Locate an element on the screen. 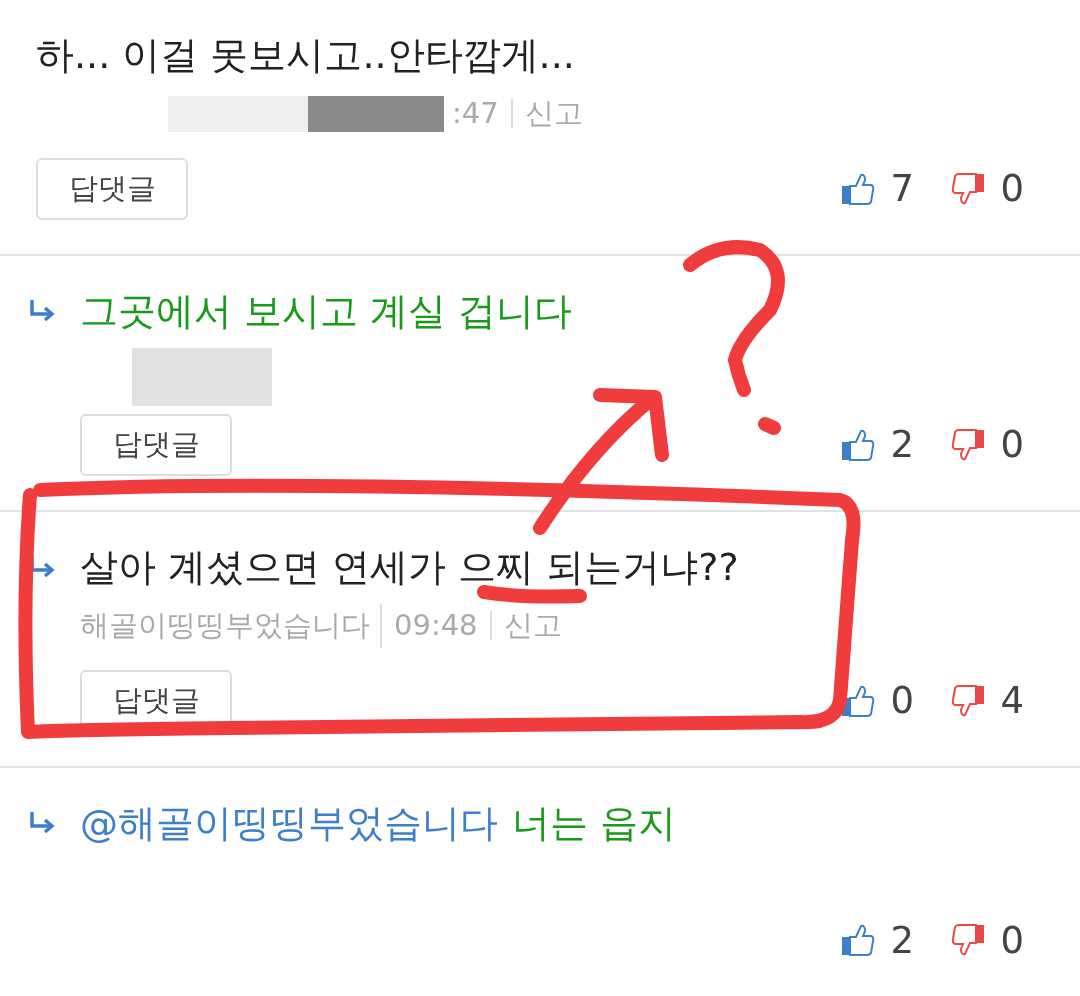 This screenshot has height=996, width=1080. dislike-count: 4 is located at coordinates (1012, 701).